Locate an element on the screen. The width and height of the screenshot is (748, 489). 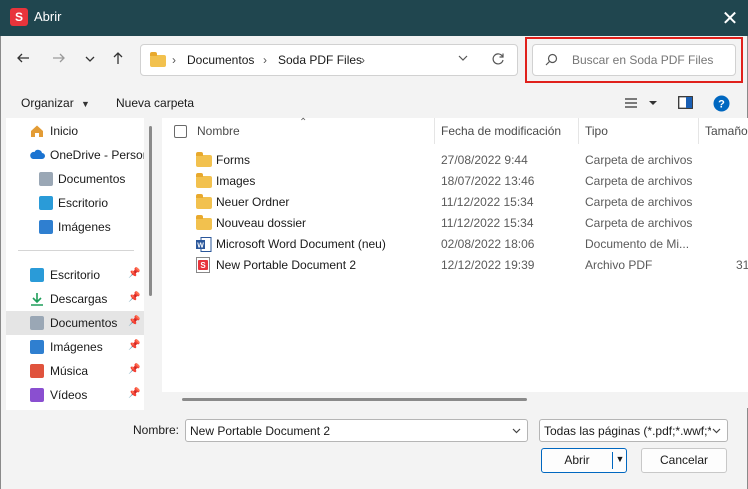
search-placeholder: Buscar en Soda PDF Files is located at coordinates (643, 60).